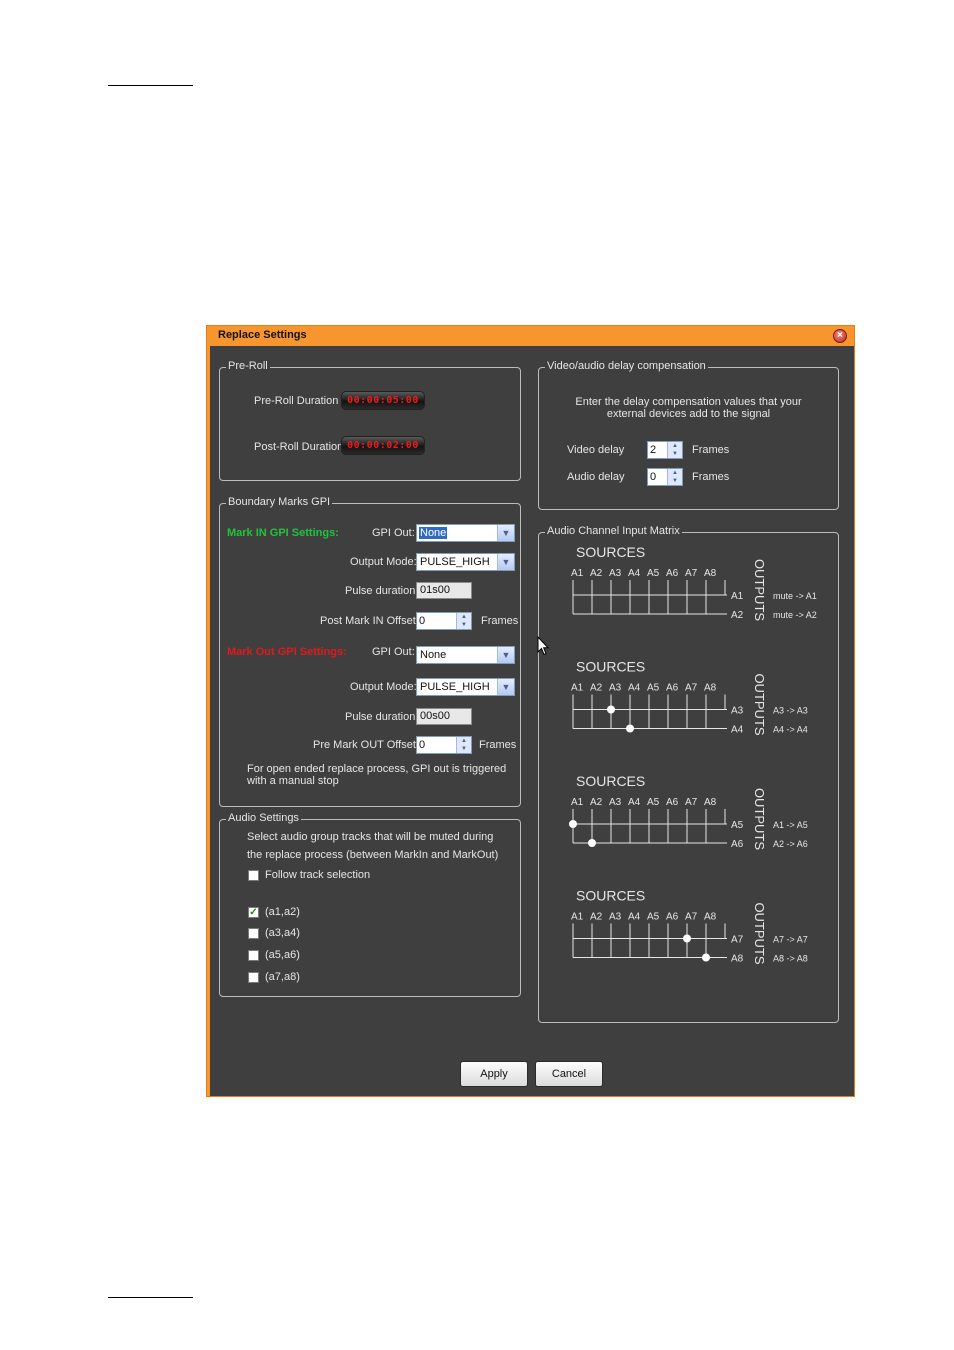  I want to click on apply-button: Apply, so click(494, 1074).